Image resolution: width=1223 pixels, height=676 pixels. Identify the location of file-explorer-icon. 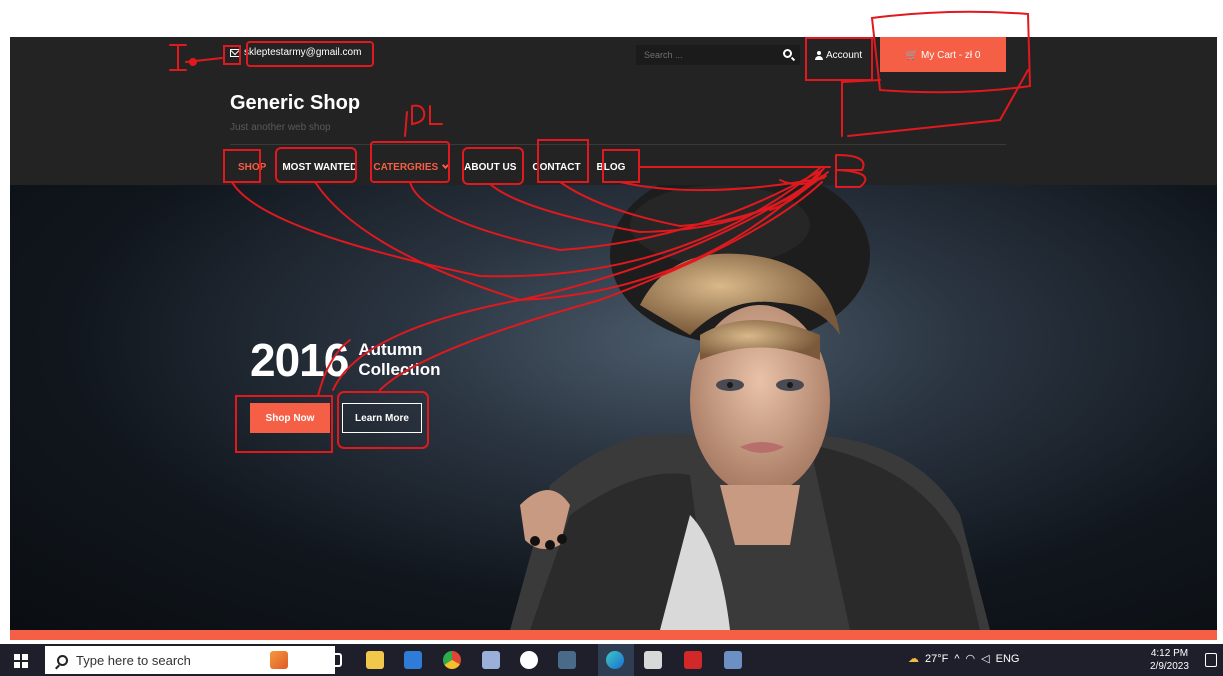
(375, 660).